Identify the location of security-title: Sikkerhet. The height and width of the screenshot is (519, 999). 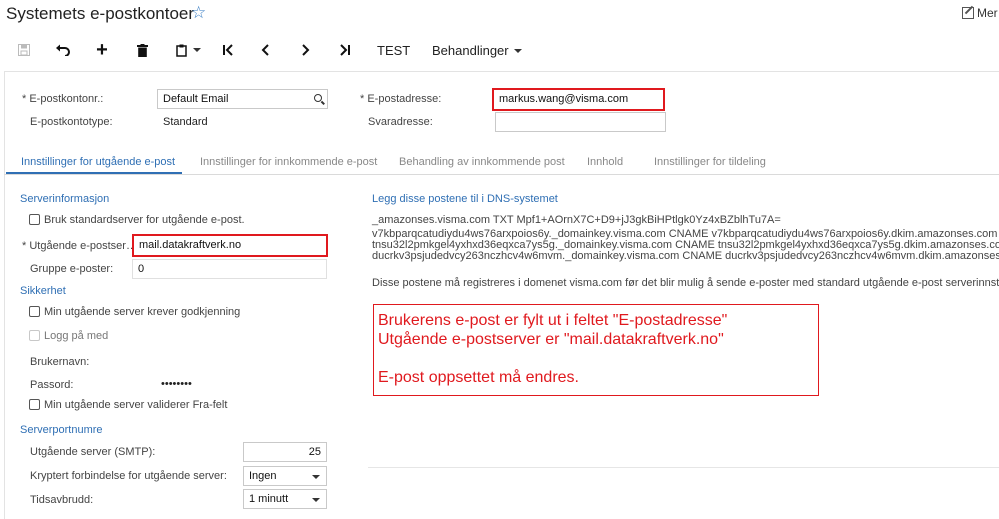
(43, 291).